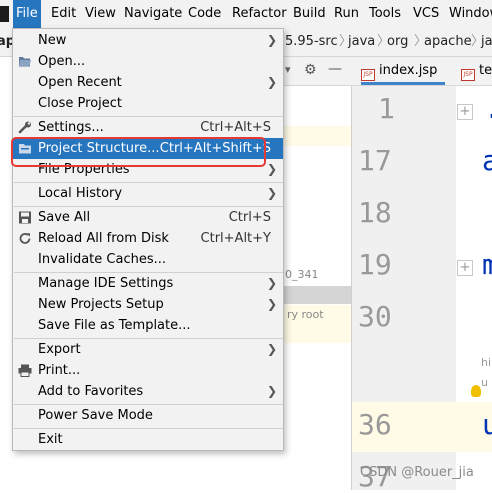  What do you see at coordinates (101, 304) in the screenshot?
I see `menu-item-label: New Projects Setup` at bounding box center [101, 304].